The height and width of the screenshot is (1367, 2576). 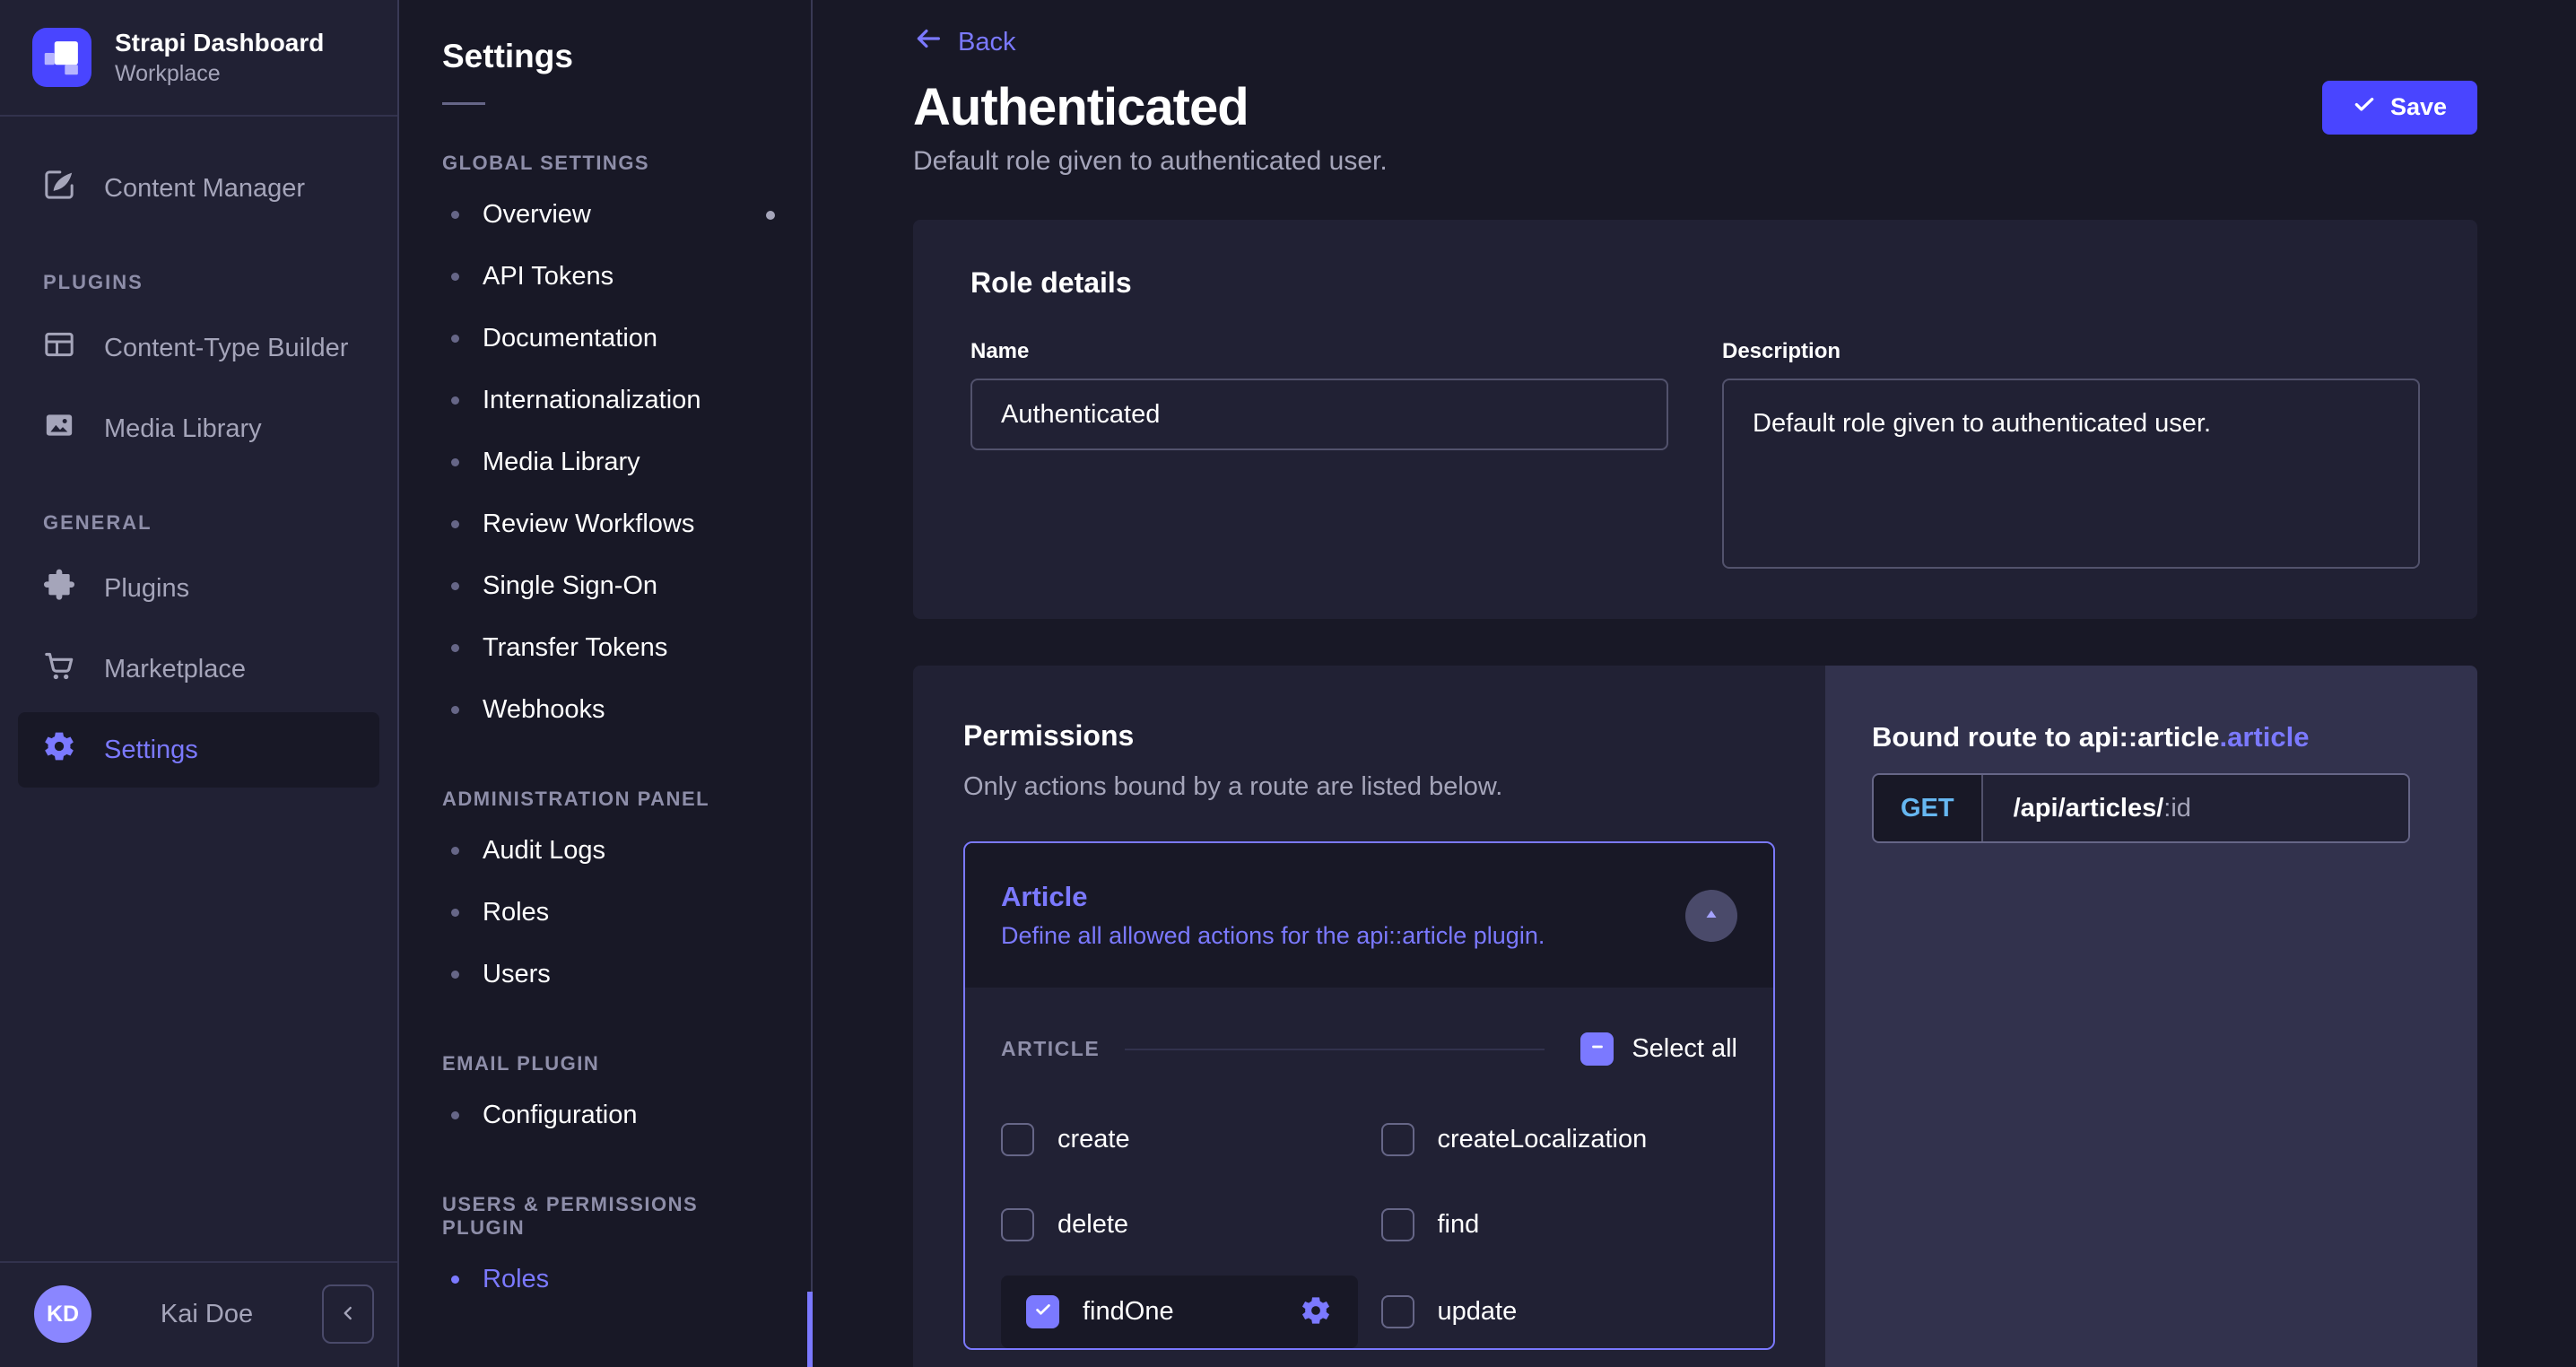 I want to click on select-all-label: Select all, so click(x=1684, y=1048).